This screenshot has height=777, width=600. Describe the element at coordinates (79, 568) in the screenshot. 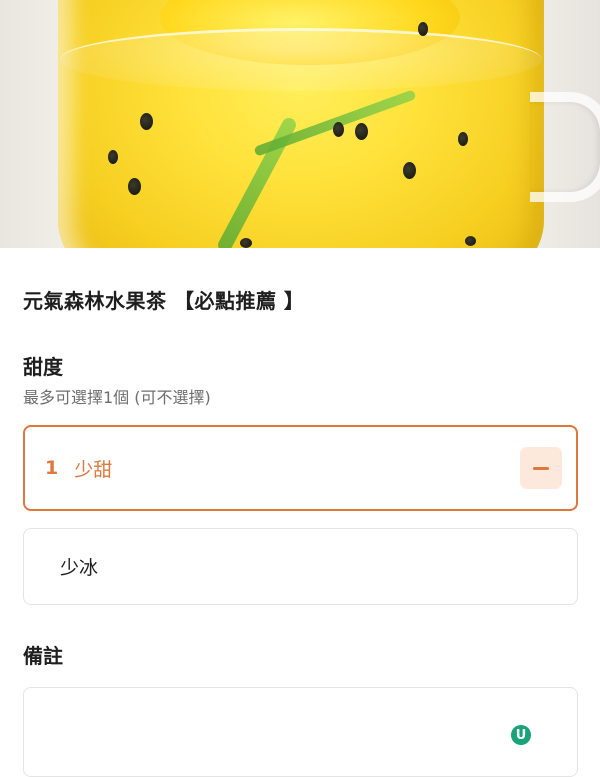

I see `option-label: 少冰` at that location.